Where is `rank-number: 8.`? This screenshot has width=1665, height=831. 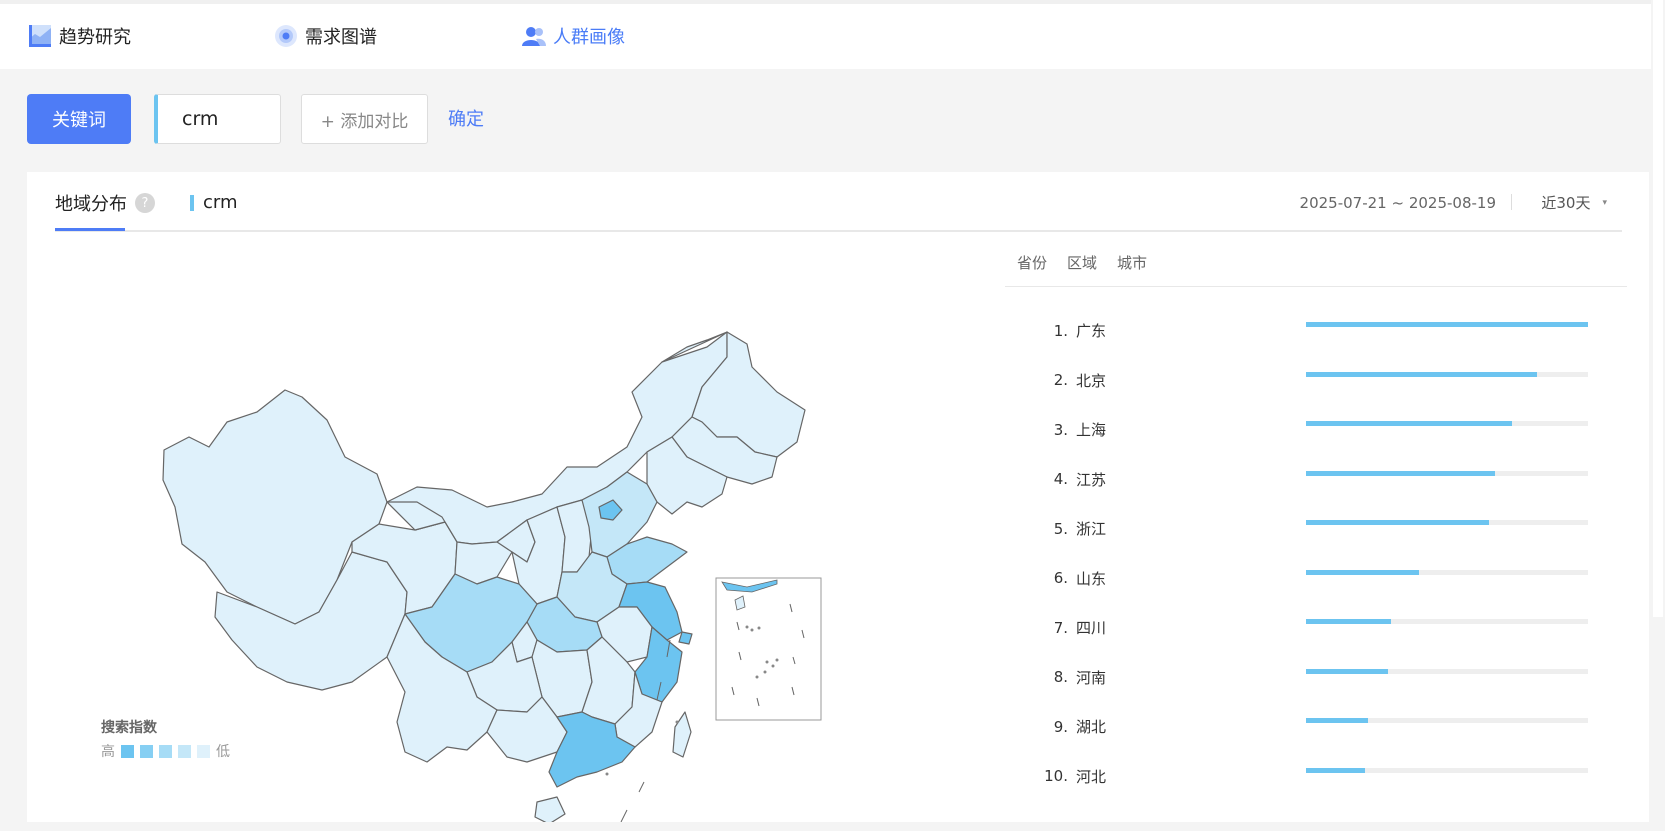 rank-number: 8. is located at coordinates (1060, 677).